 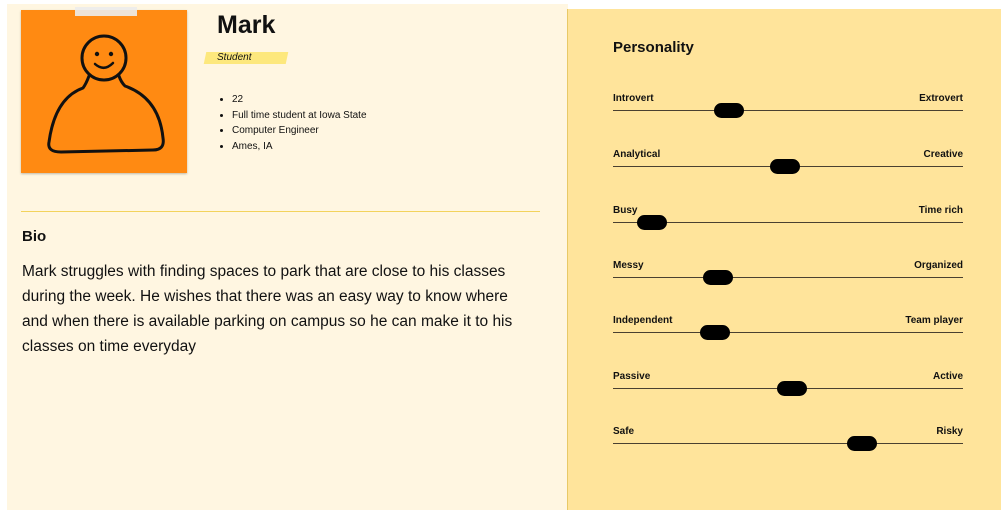 I want to click on trait-right-label: Creative, so click(x=943, y=154).